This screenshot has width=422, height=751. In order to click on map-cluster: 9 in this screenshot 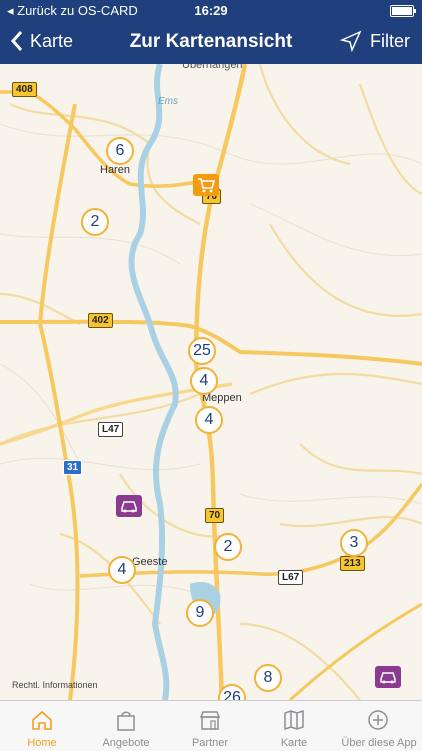, I will do `click(200, 613)`.